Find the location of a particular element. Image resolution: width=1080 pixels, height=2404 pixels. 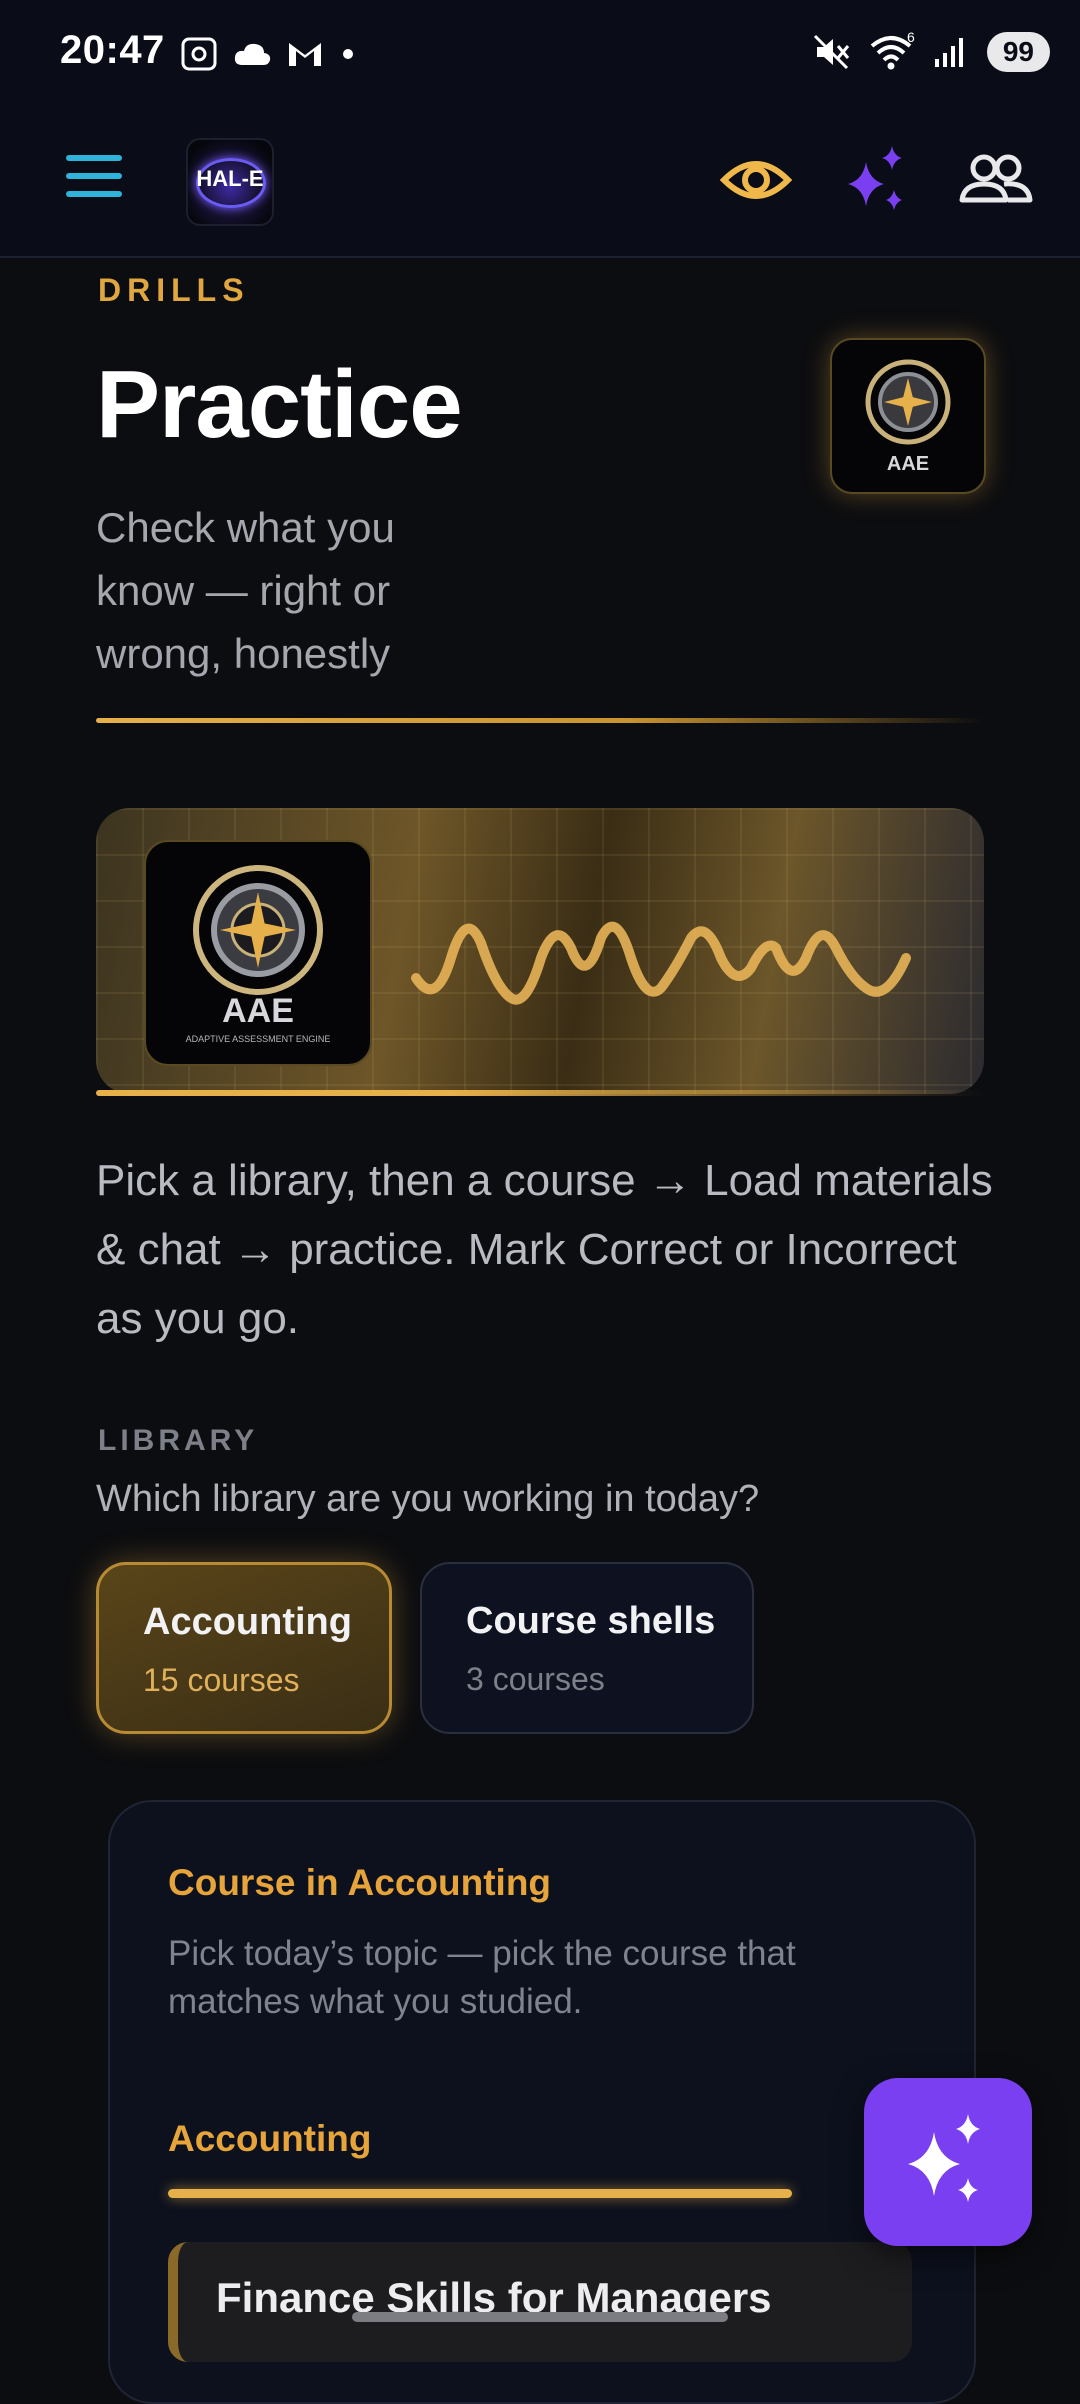

eye-button is located at coordinates (756, 180).